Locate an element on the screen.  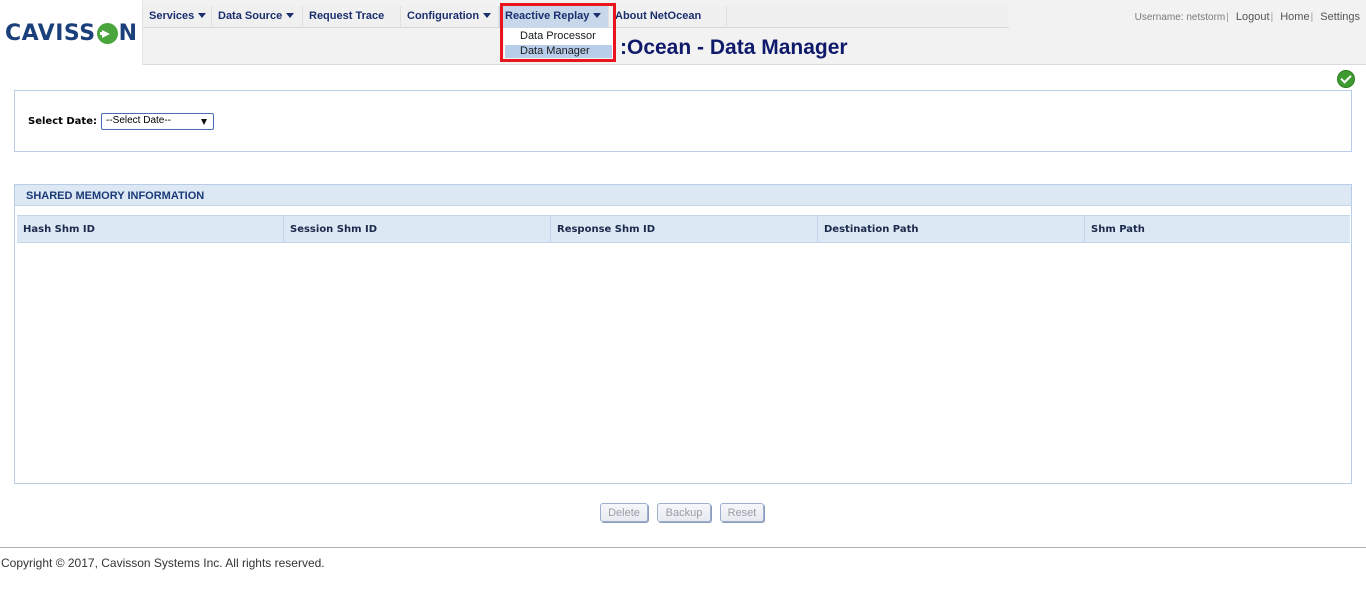
menu-configuration: Configuration is located at coordinates (450, 17).